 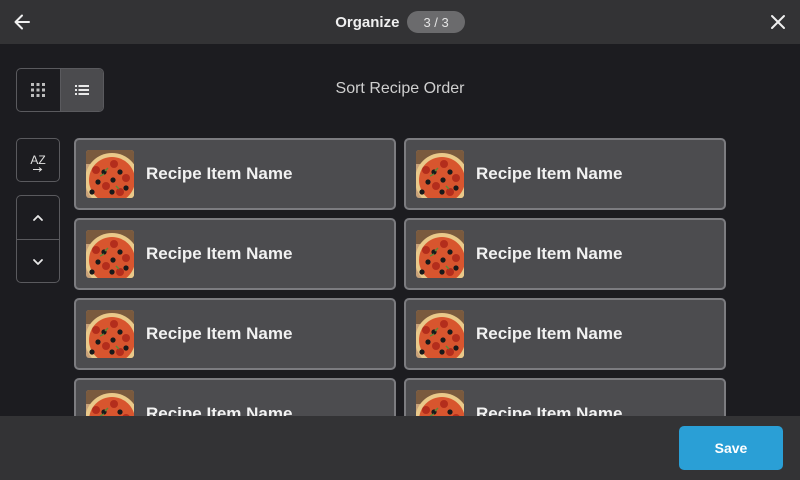 I want to click on section-heading: Sort Recipe Order, so click(x=400, y=88).